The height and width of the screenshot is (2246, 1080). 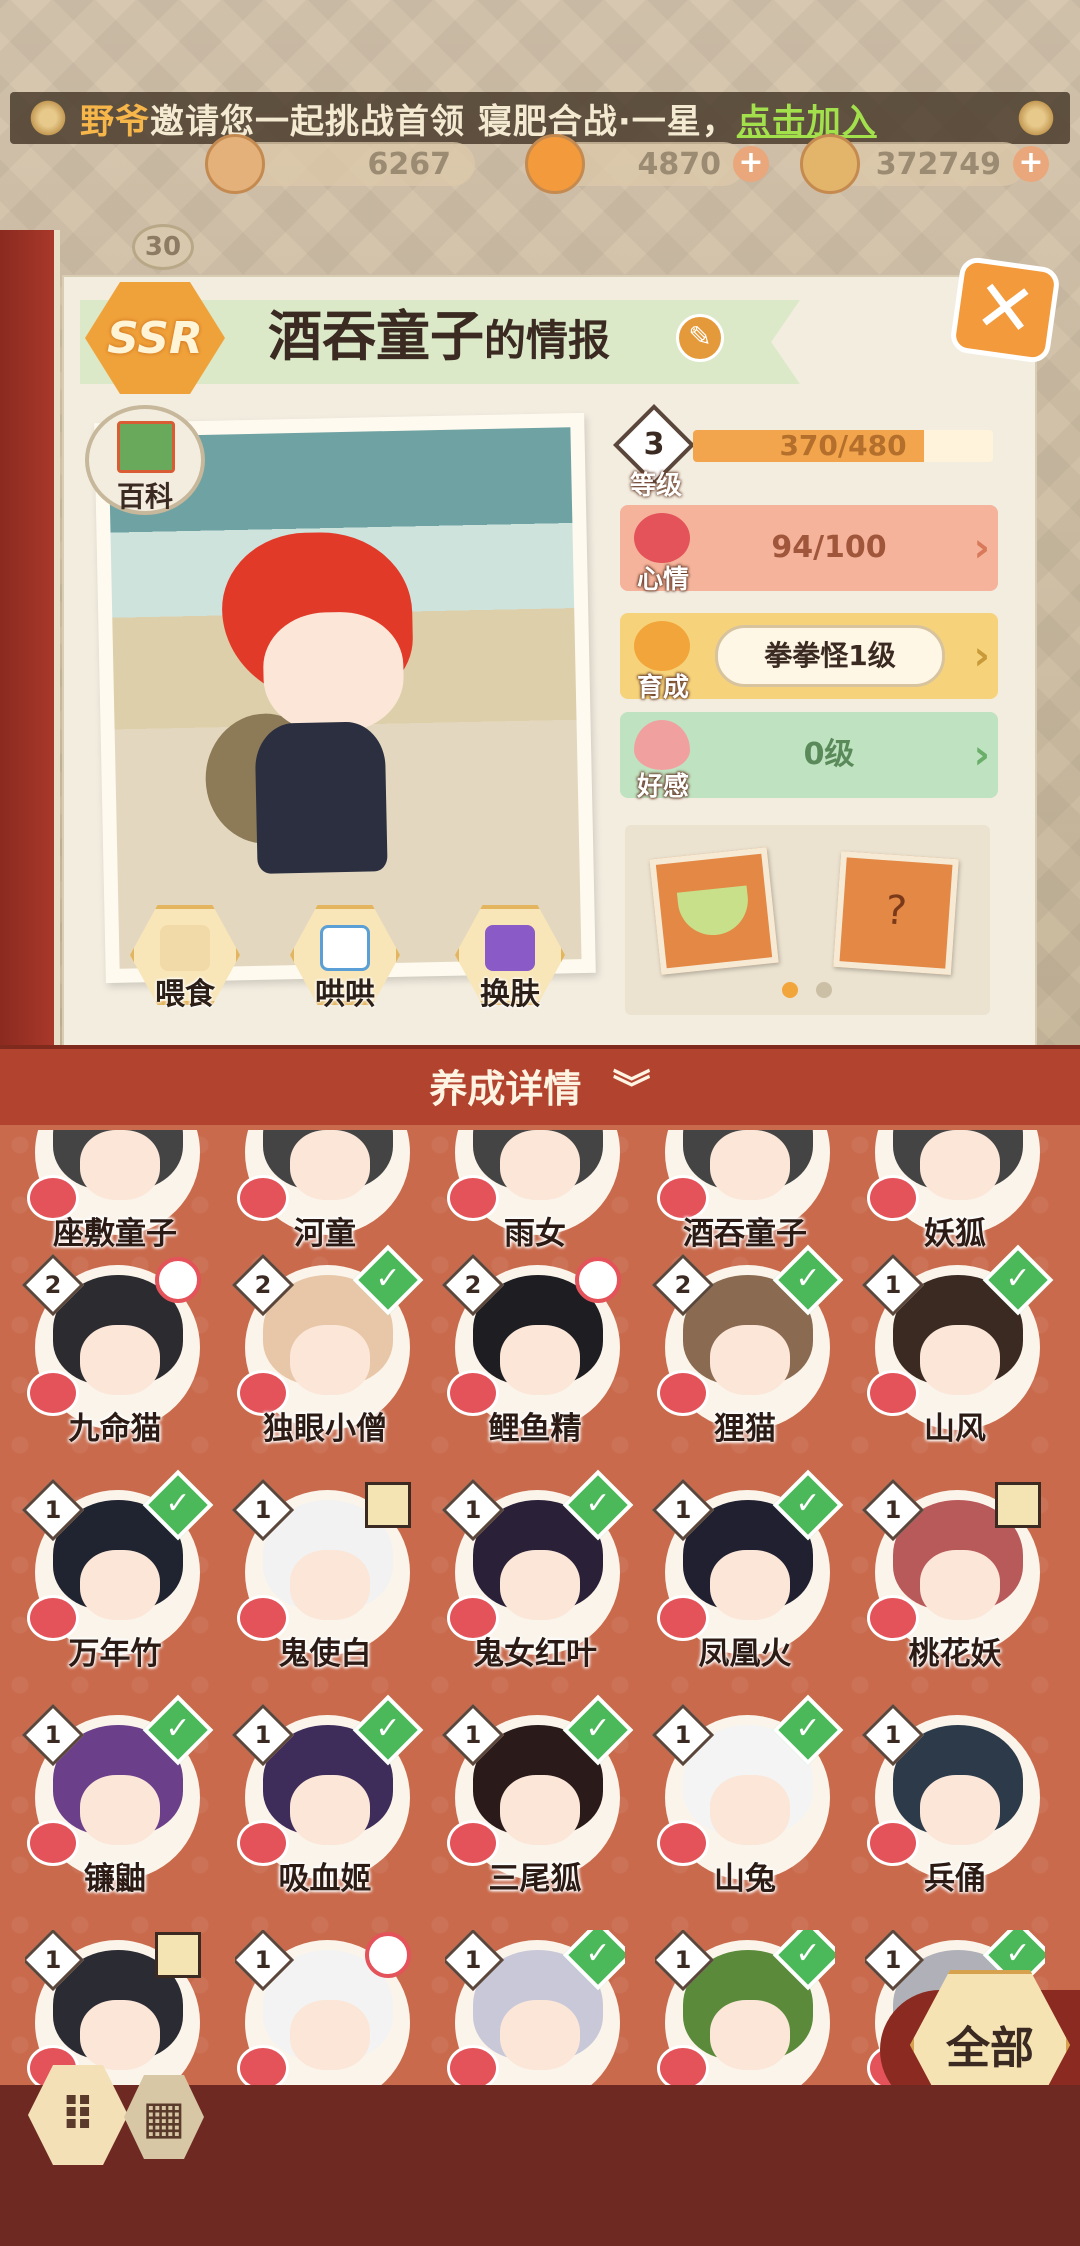 I want to click on detail-bar: 养成详情 ︾, so click(x=540, y=1085).